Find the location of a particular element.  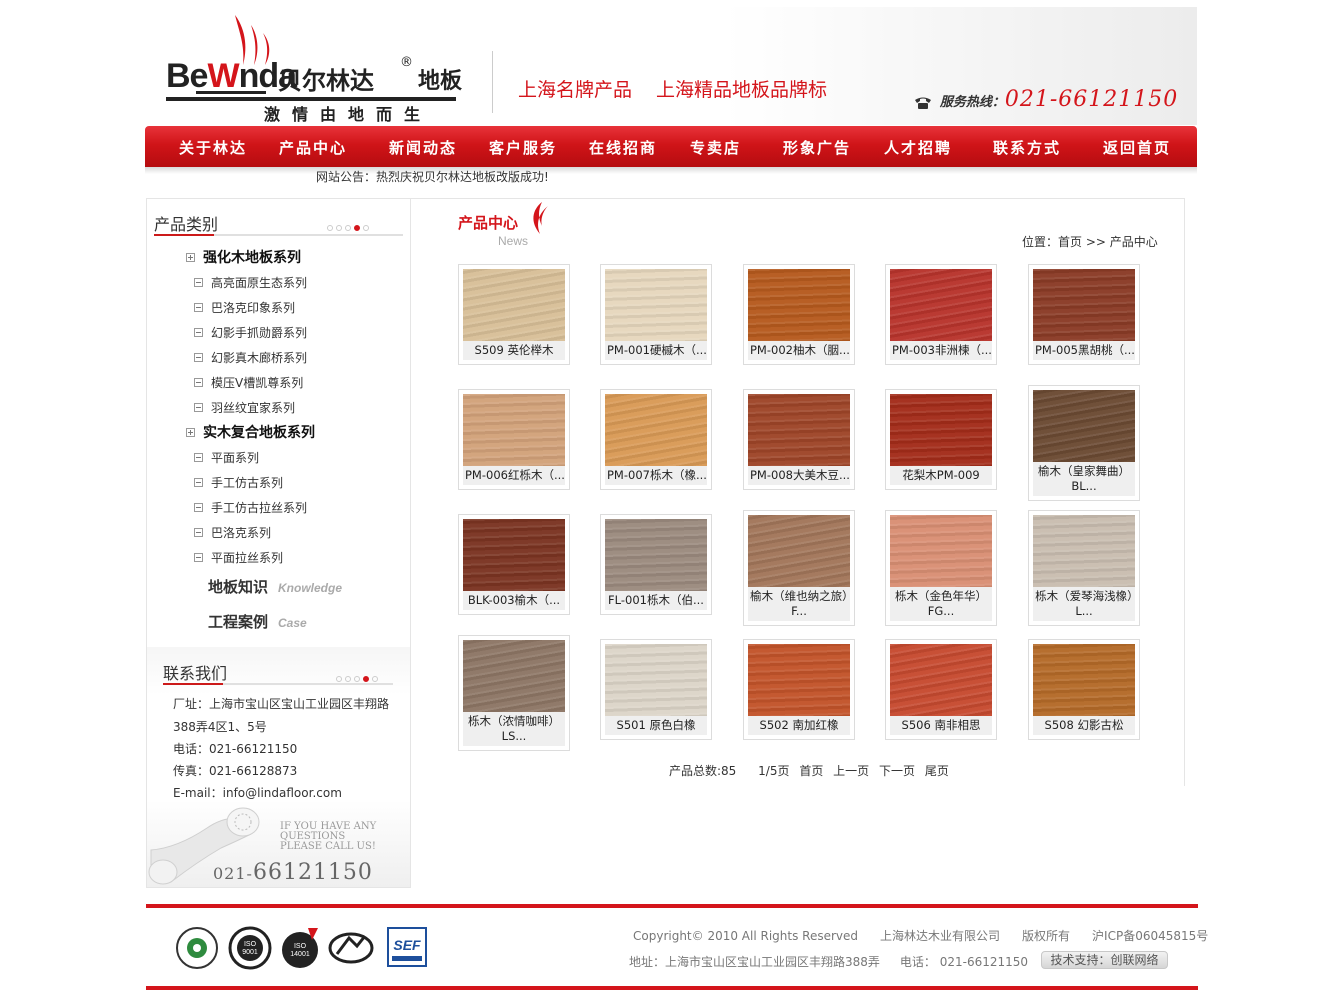

category-item: 巴洛克印象系列 is located at coordinates (244, 307).